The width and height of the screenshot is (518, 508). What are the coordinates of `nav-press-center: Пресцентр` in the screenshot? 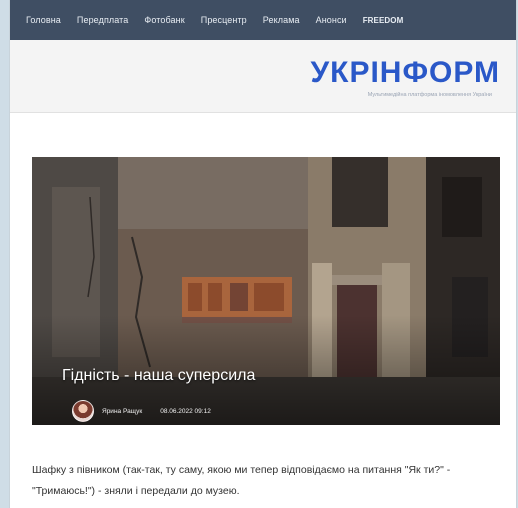 It's located at (224, 20).